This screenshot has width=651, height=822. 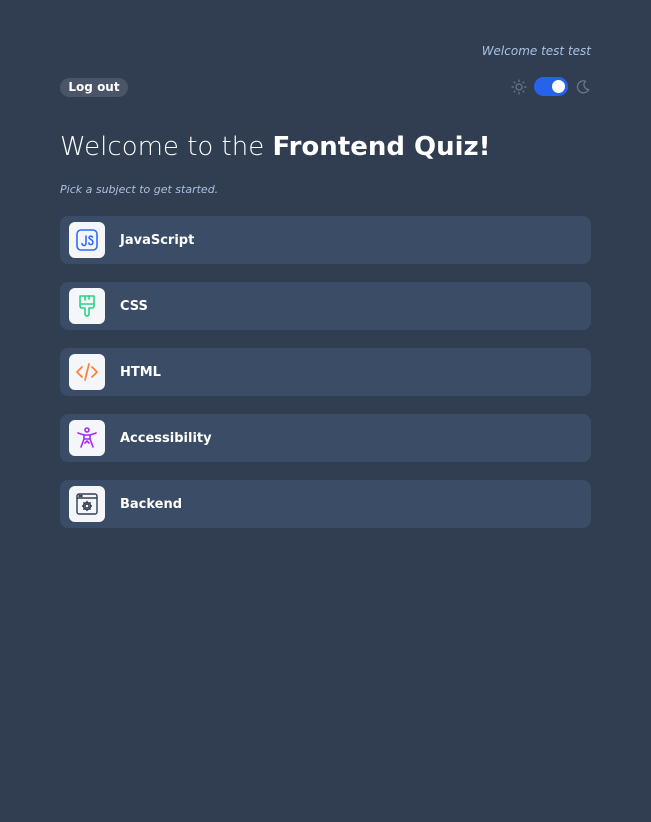 I want to click on subject-label: JavaScript, so click(x=157, y=240).